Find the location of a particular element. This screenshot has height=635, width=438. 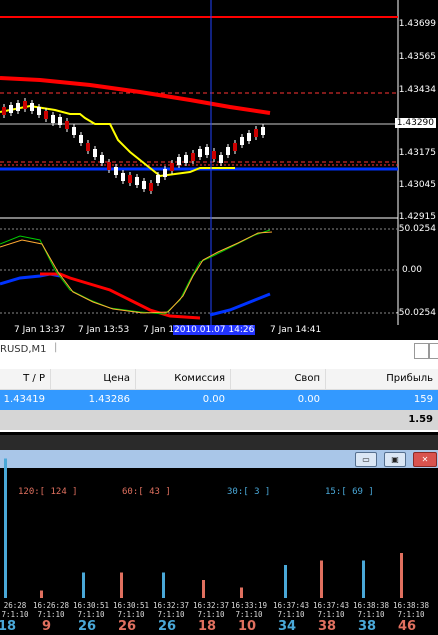

osc-label: 50.0254 is located at coordinates (417, 229).